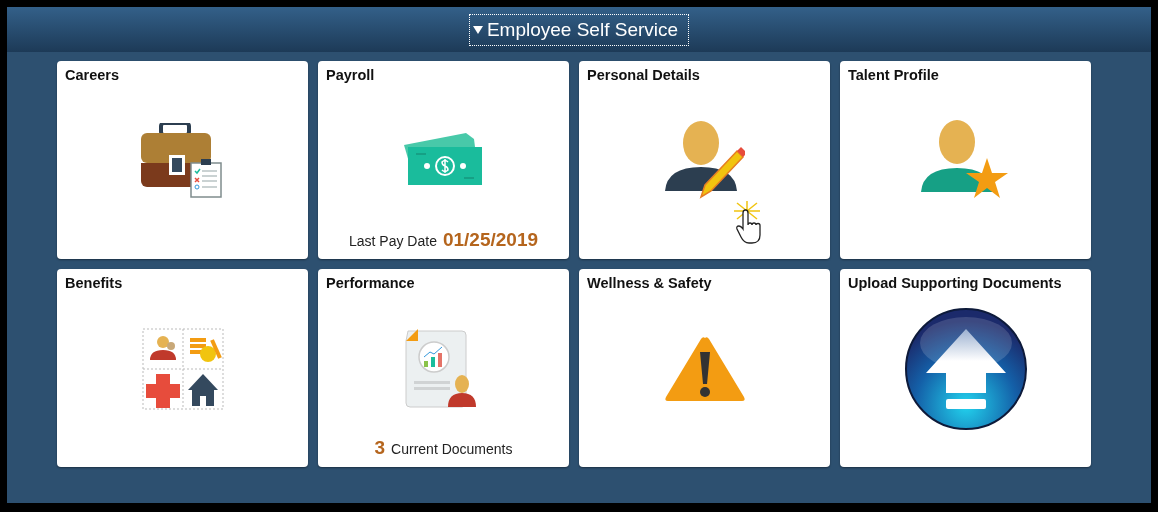  I want to click on tile: Benefits, so click(182, 368).